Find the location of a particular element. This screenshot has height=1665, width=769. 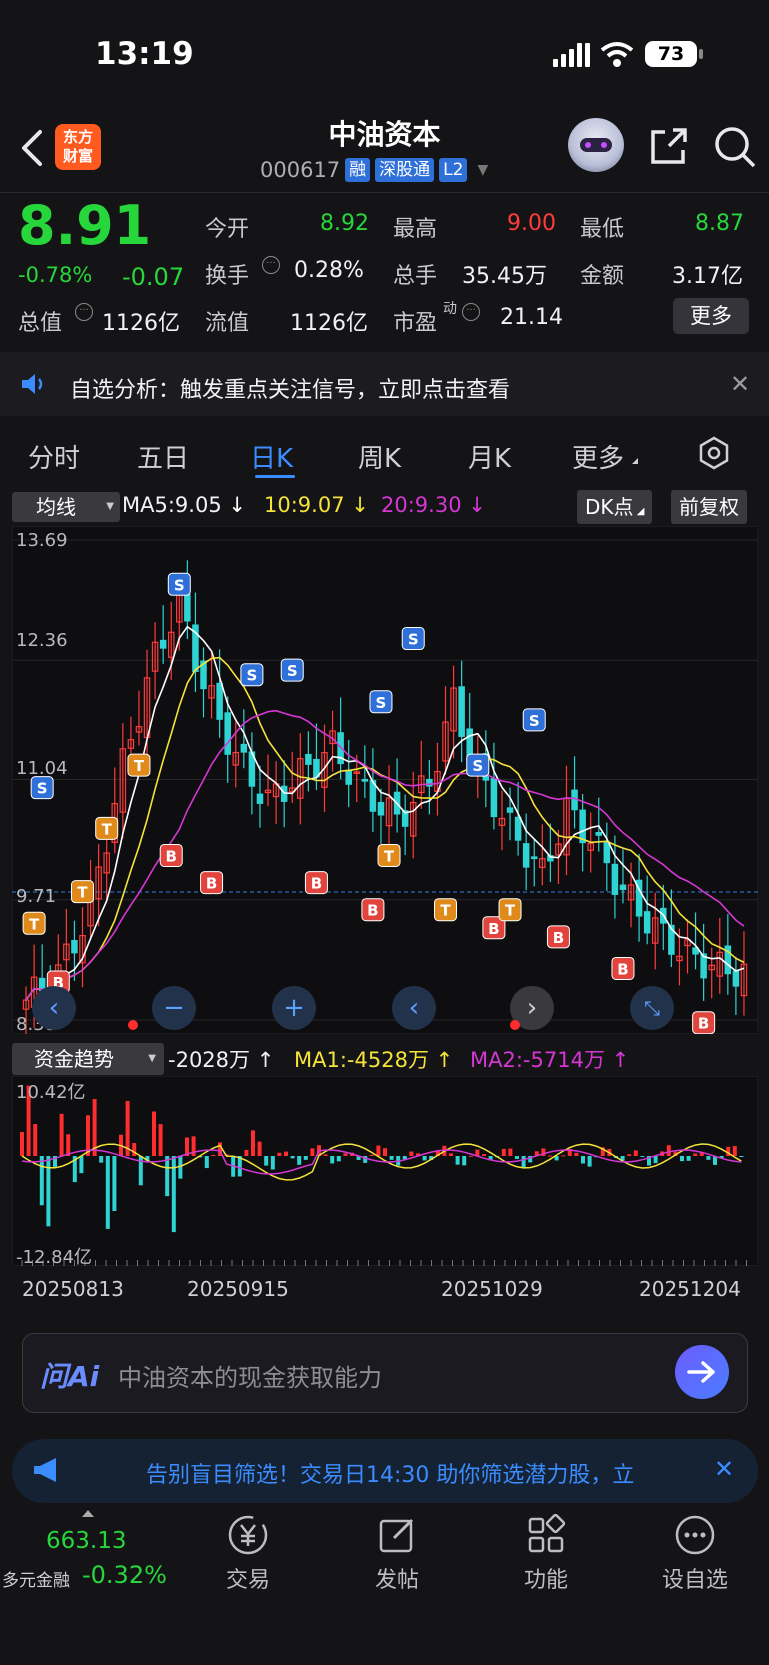

tab-five-day: 五日 is located at coordinates (163, 456).